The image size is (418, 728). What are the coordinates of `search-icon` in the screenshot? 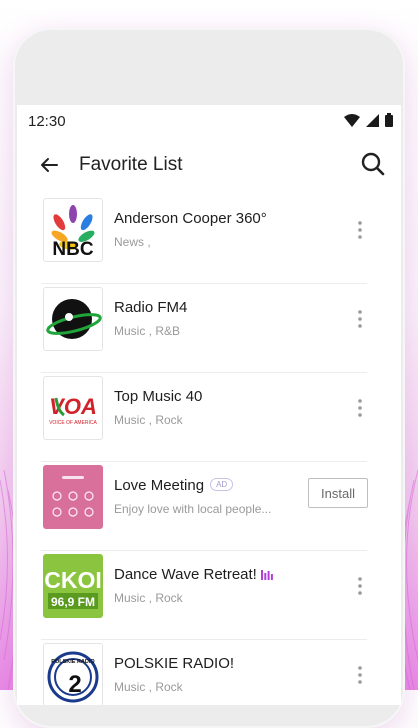 It's located at (373, 164).